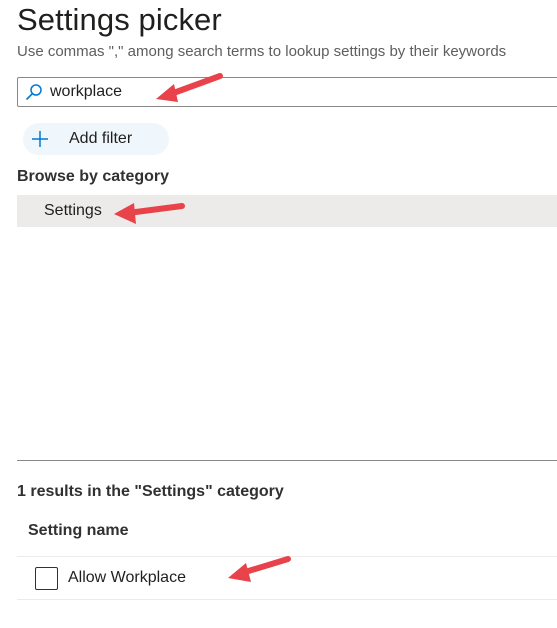  What do you see at coordinates (127, 577) in the screenshot?
I see `setting-label: Allow Workplace` at bounding box center [127, 577].